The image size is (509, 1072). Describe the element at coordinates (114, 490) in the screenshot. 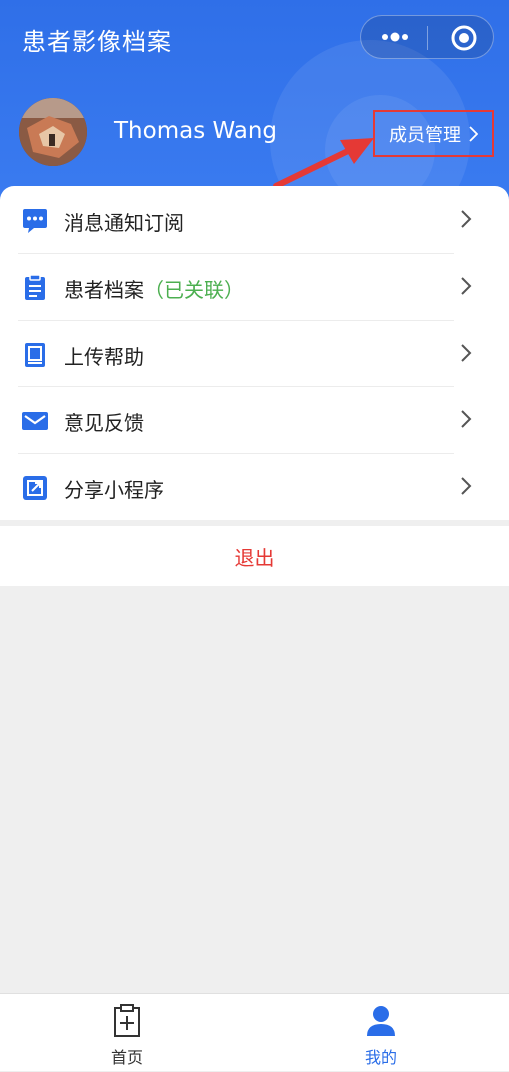

I see `menu-item-label: 分享小程序` at that location.